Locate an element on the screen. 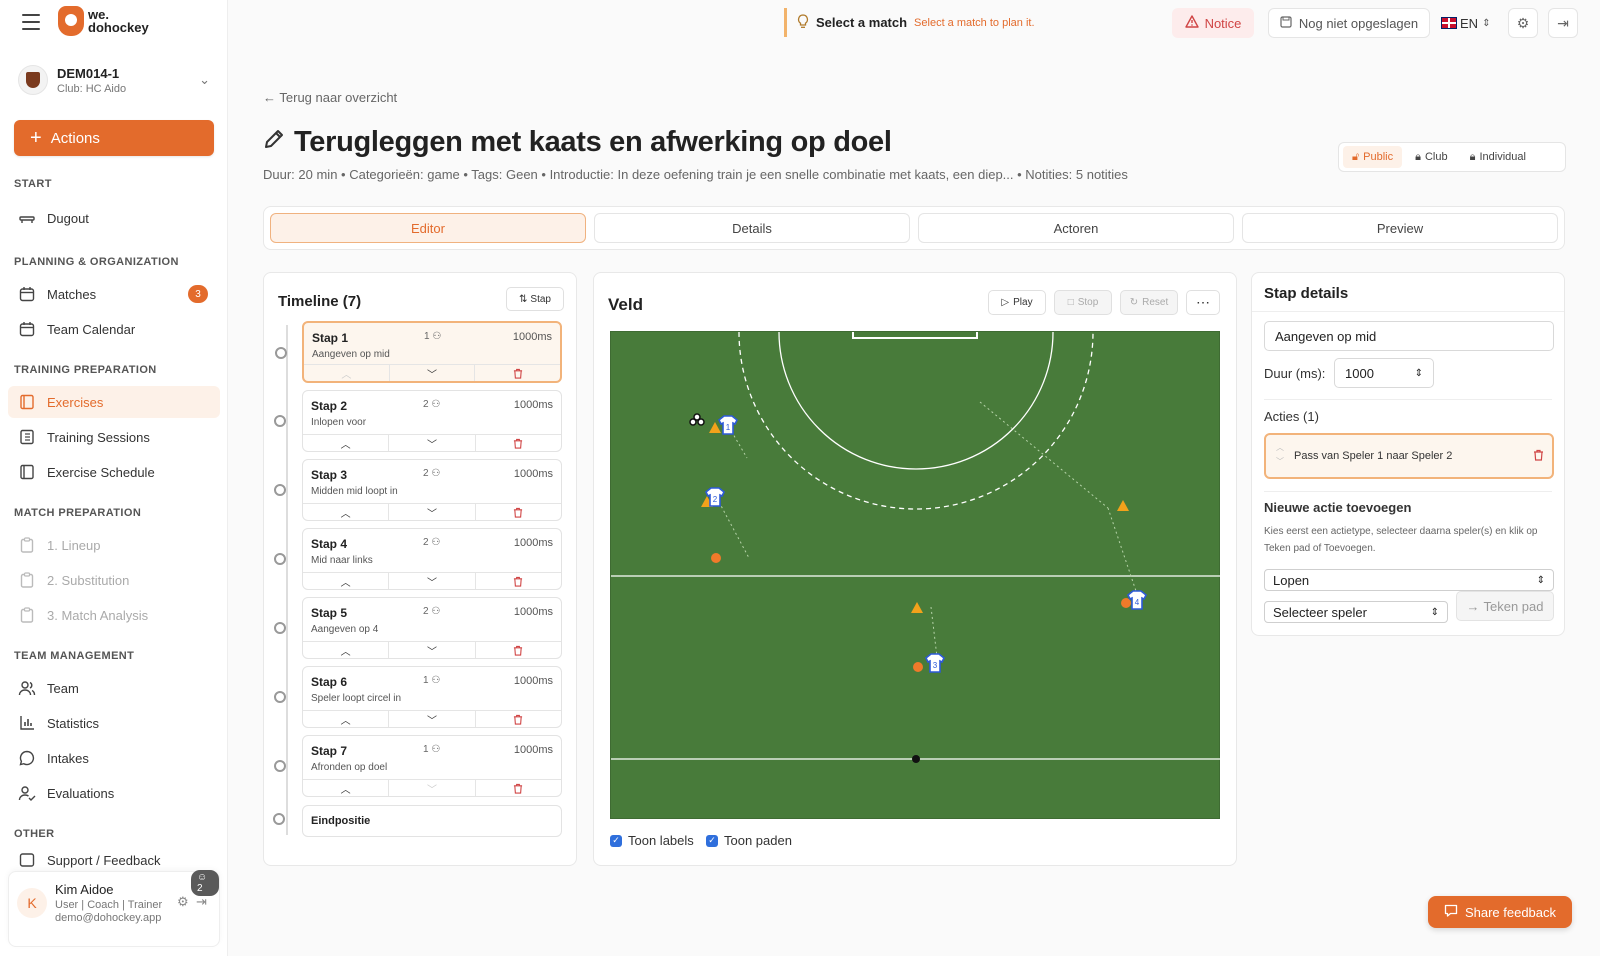 The height and width of the screenshot is (956, 1600). gear-icon: ⚙ is located at coordinates (183, 902).